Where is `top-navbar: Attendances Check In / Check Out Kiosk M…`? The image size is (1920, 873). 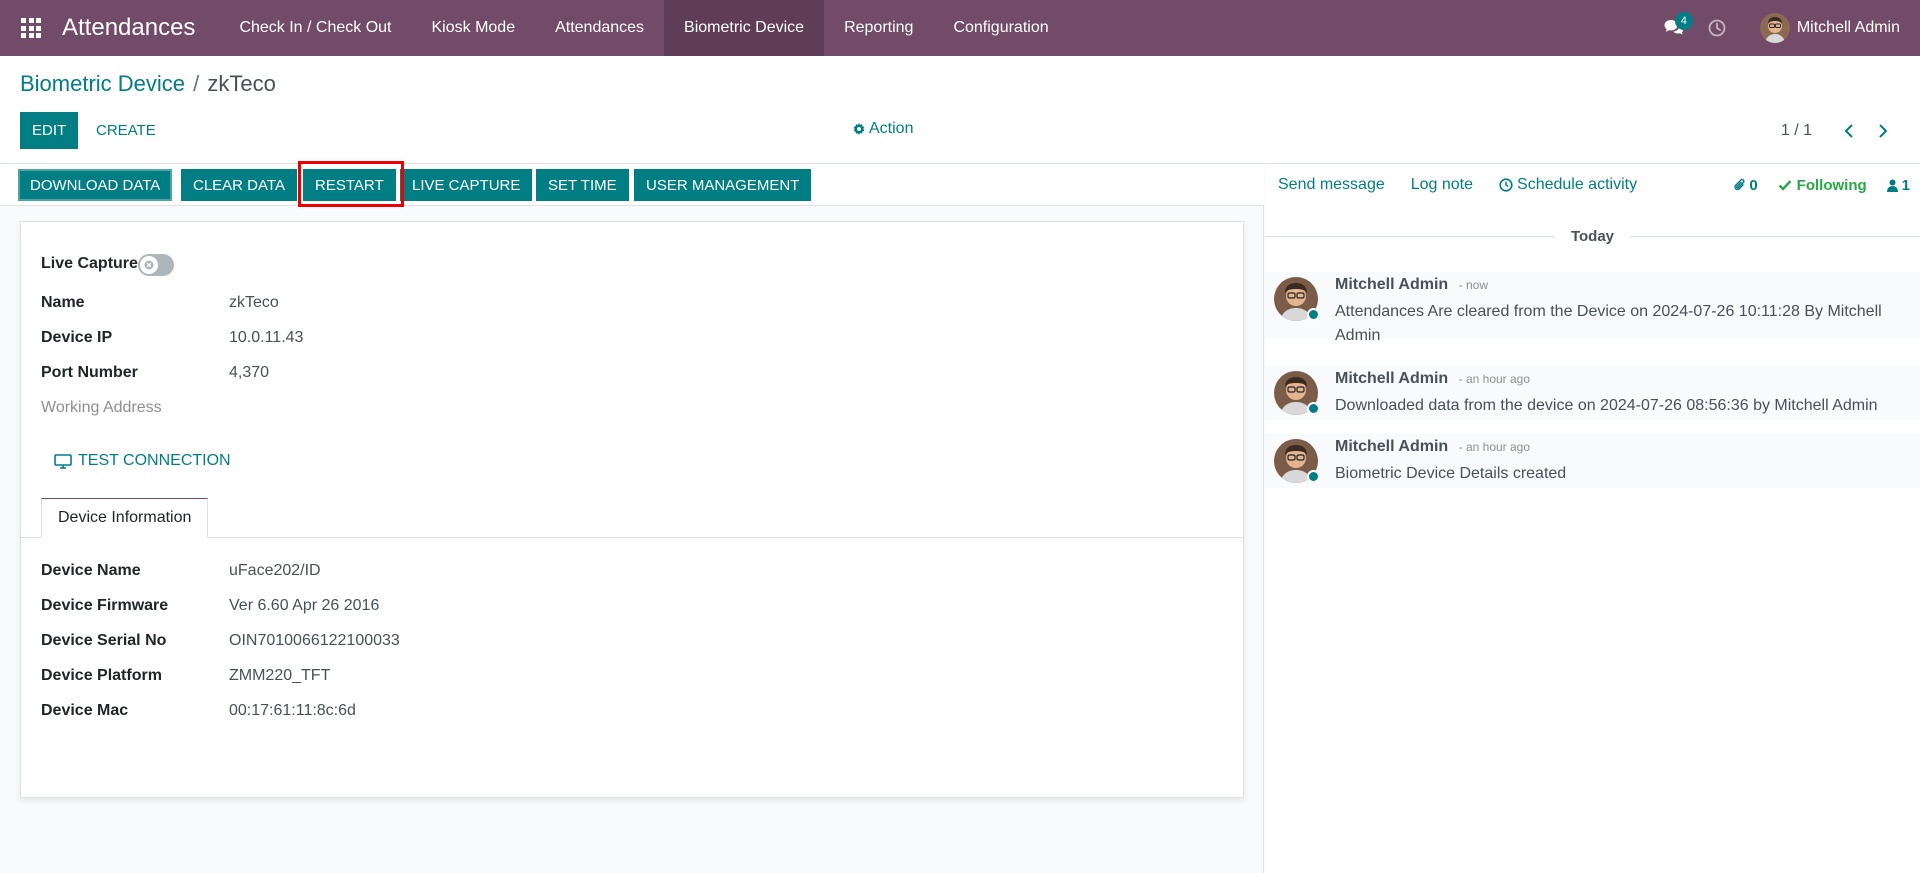
top-navbar: Attendances Check In / Check Out Kiosk M… is located at coordinates (960, 28).